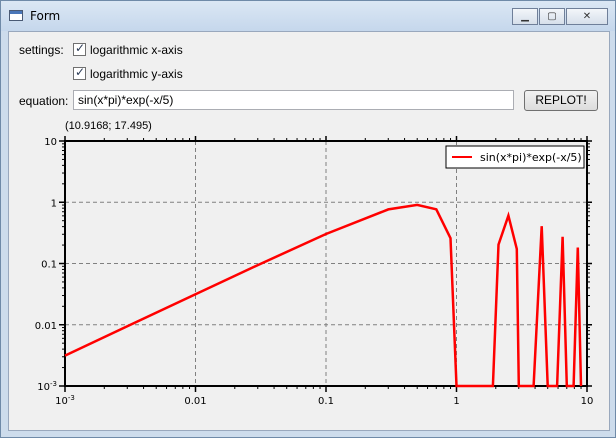 Image resolution: width=616 pixels, height=438 pixels. I want to click on y-tick-label: 10, so click(50, 142).